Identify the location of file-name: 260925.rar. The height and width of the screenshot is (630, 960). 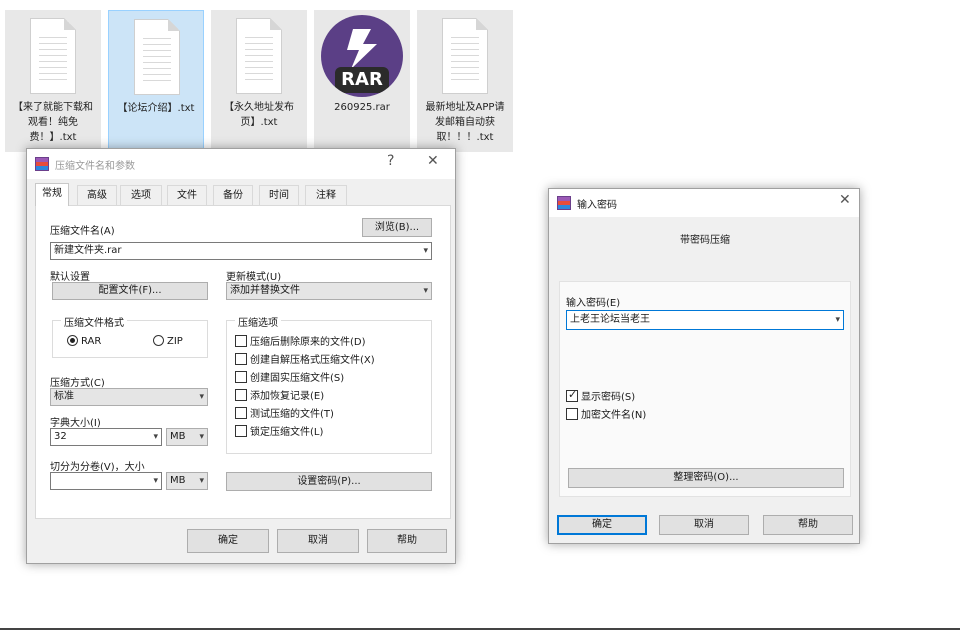
(362, 107).